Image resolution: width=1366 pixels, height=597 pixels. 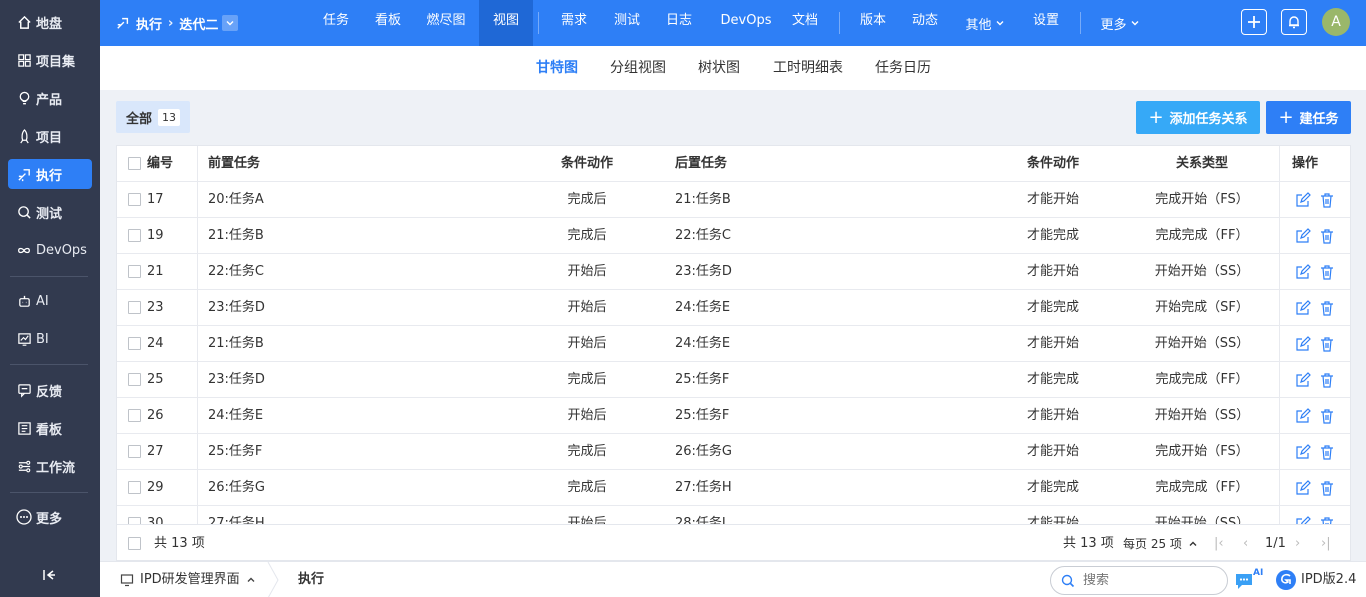 I want to click on breadcrumb-module: 执行, so click(x=149, y=23).